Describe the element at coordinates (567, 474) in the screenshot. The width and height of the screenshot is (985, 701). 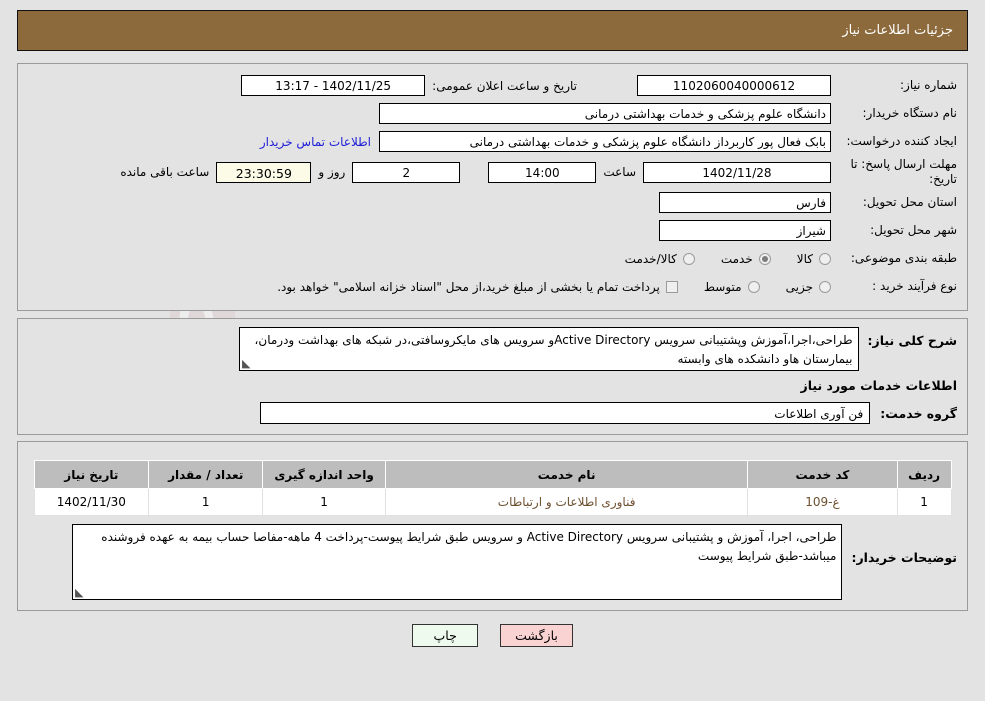
I see `col-name: نام خدمت` at that location.